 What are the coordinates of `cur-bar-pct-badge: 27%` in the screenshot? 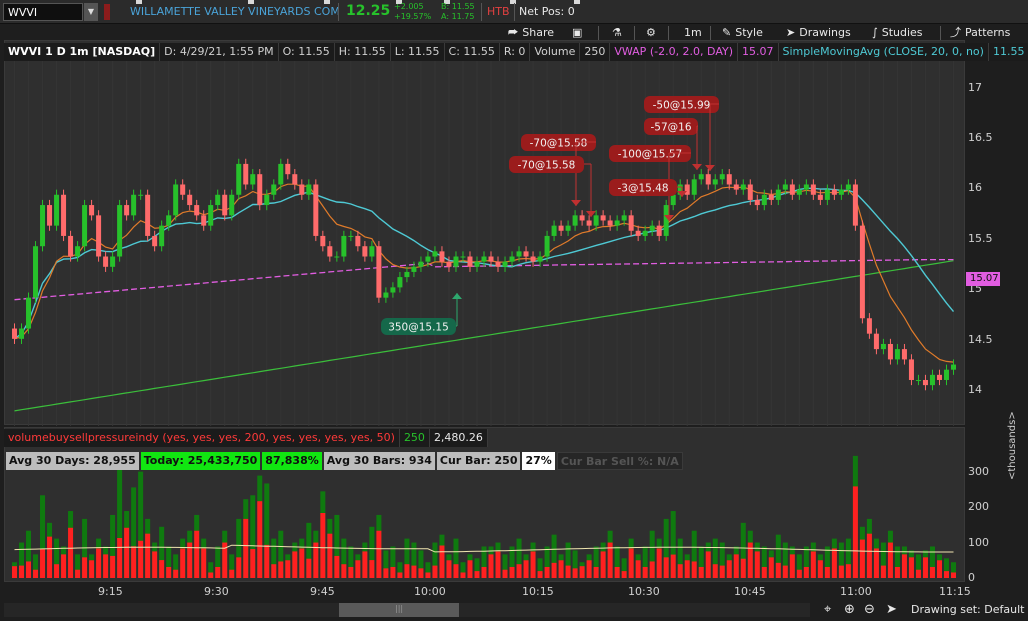 It's located at (538, 461).